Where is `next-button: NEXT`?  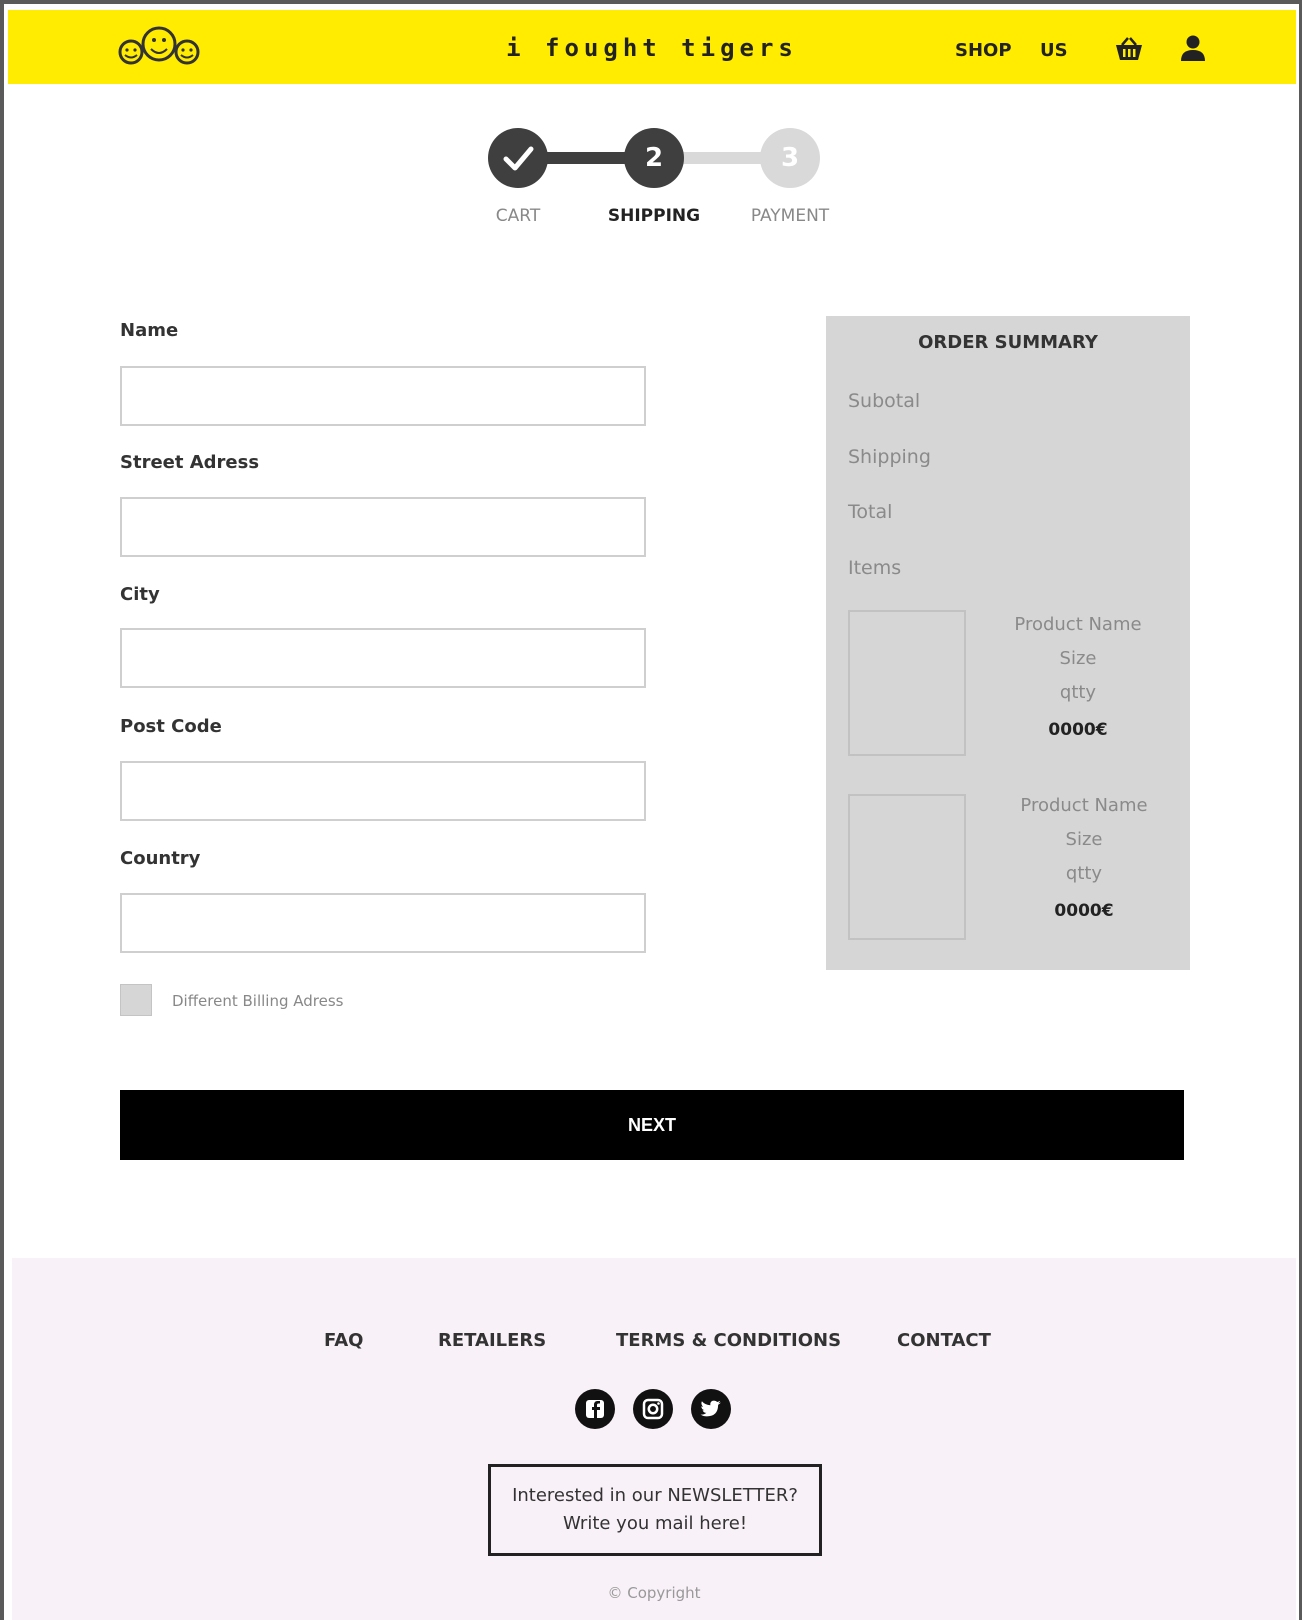
next-button: NEXT is located at coordinates (652, 1125).